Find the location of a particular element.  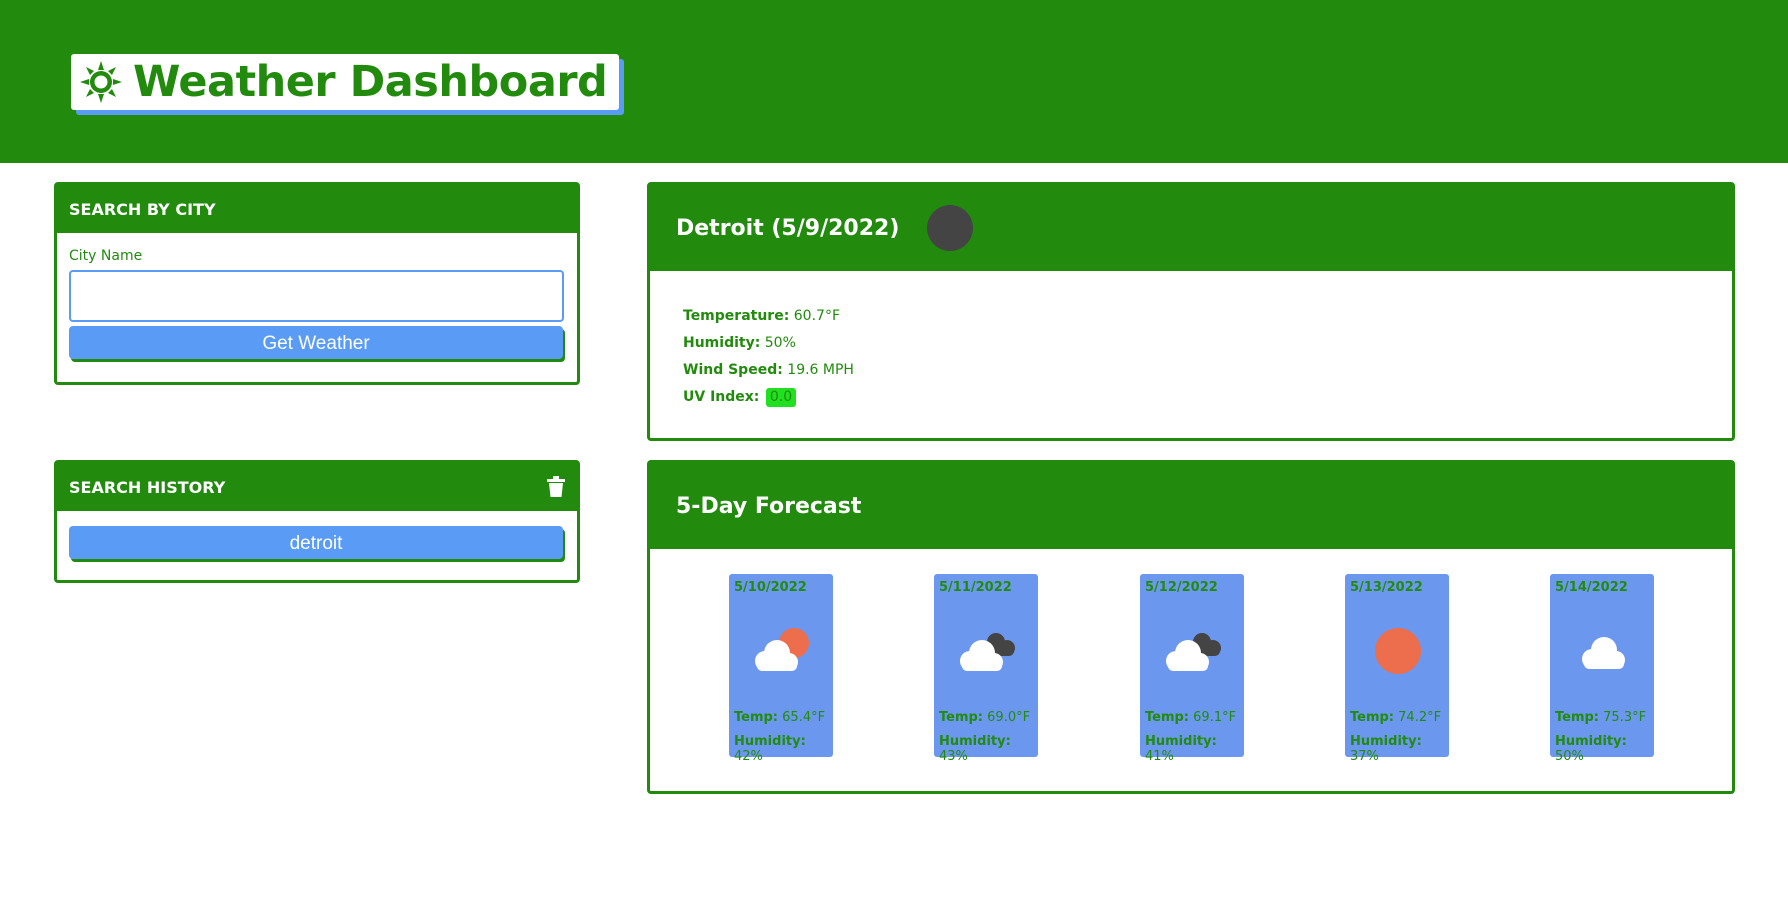

search-panel: SEARCH BY CITY City Name Get Weather is located at coordinates (317, 283).